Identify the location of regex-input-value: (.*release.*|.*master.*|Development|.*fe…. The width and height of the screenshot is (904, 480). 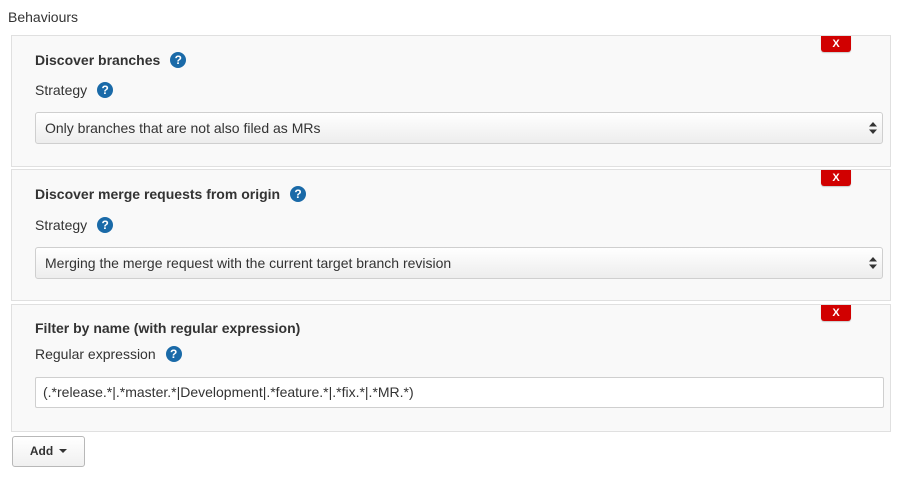
(228, 392).